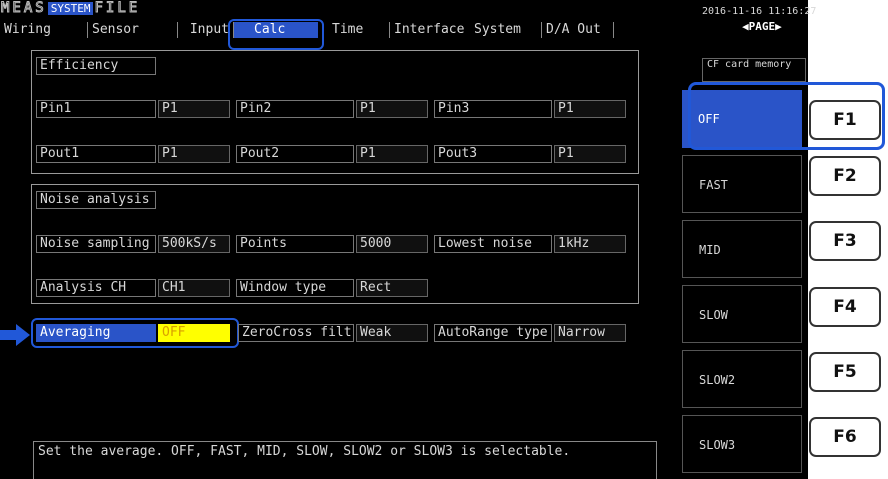 Image resolution: width=888 pixels, height=479 pixels. Describe the element at coordinates (845, 437) in the screenshot. I see `f6-key: F6` at that location.